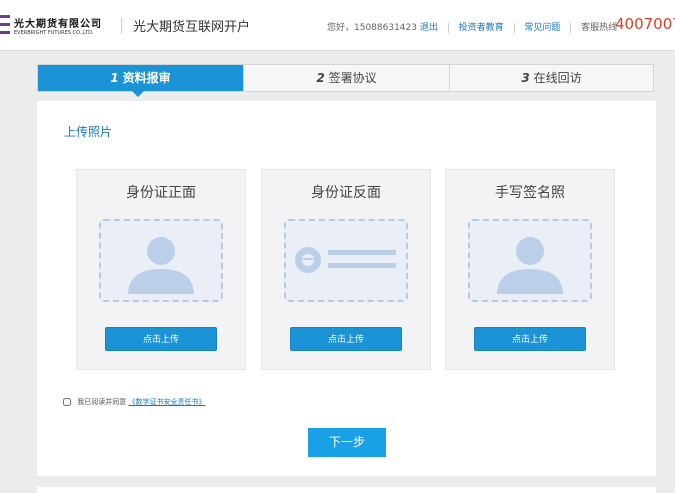  Describe the element at coordinates (5, 25) in the screenshot. I see `logo-mark` at that location.